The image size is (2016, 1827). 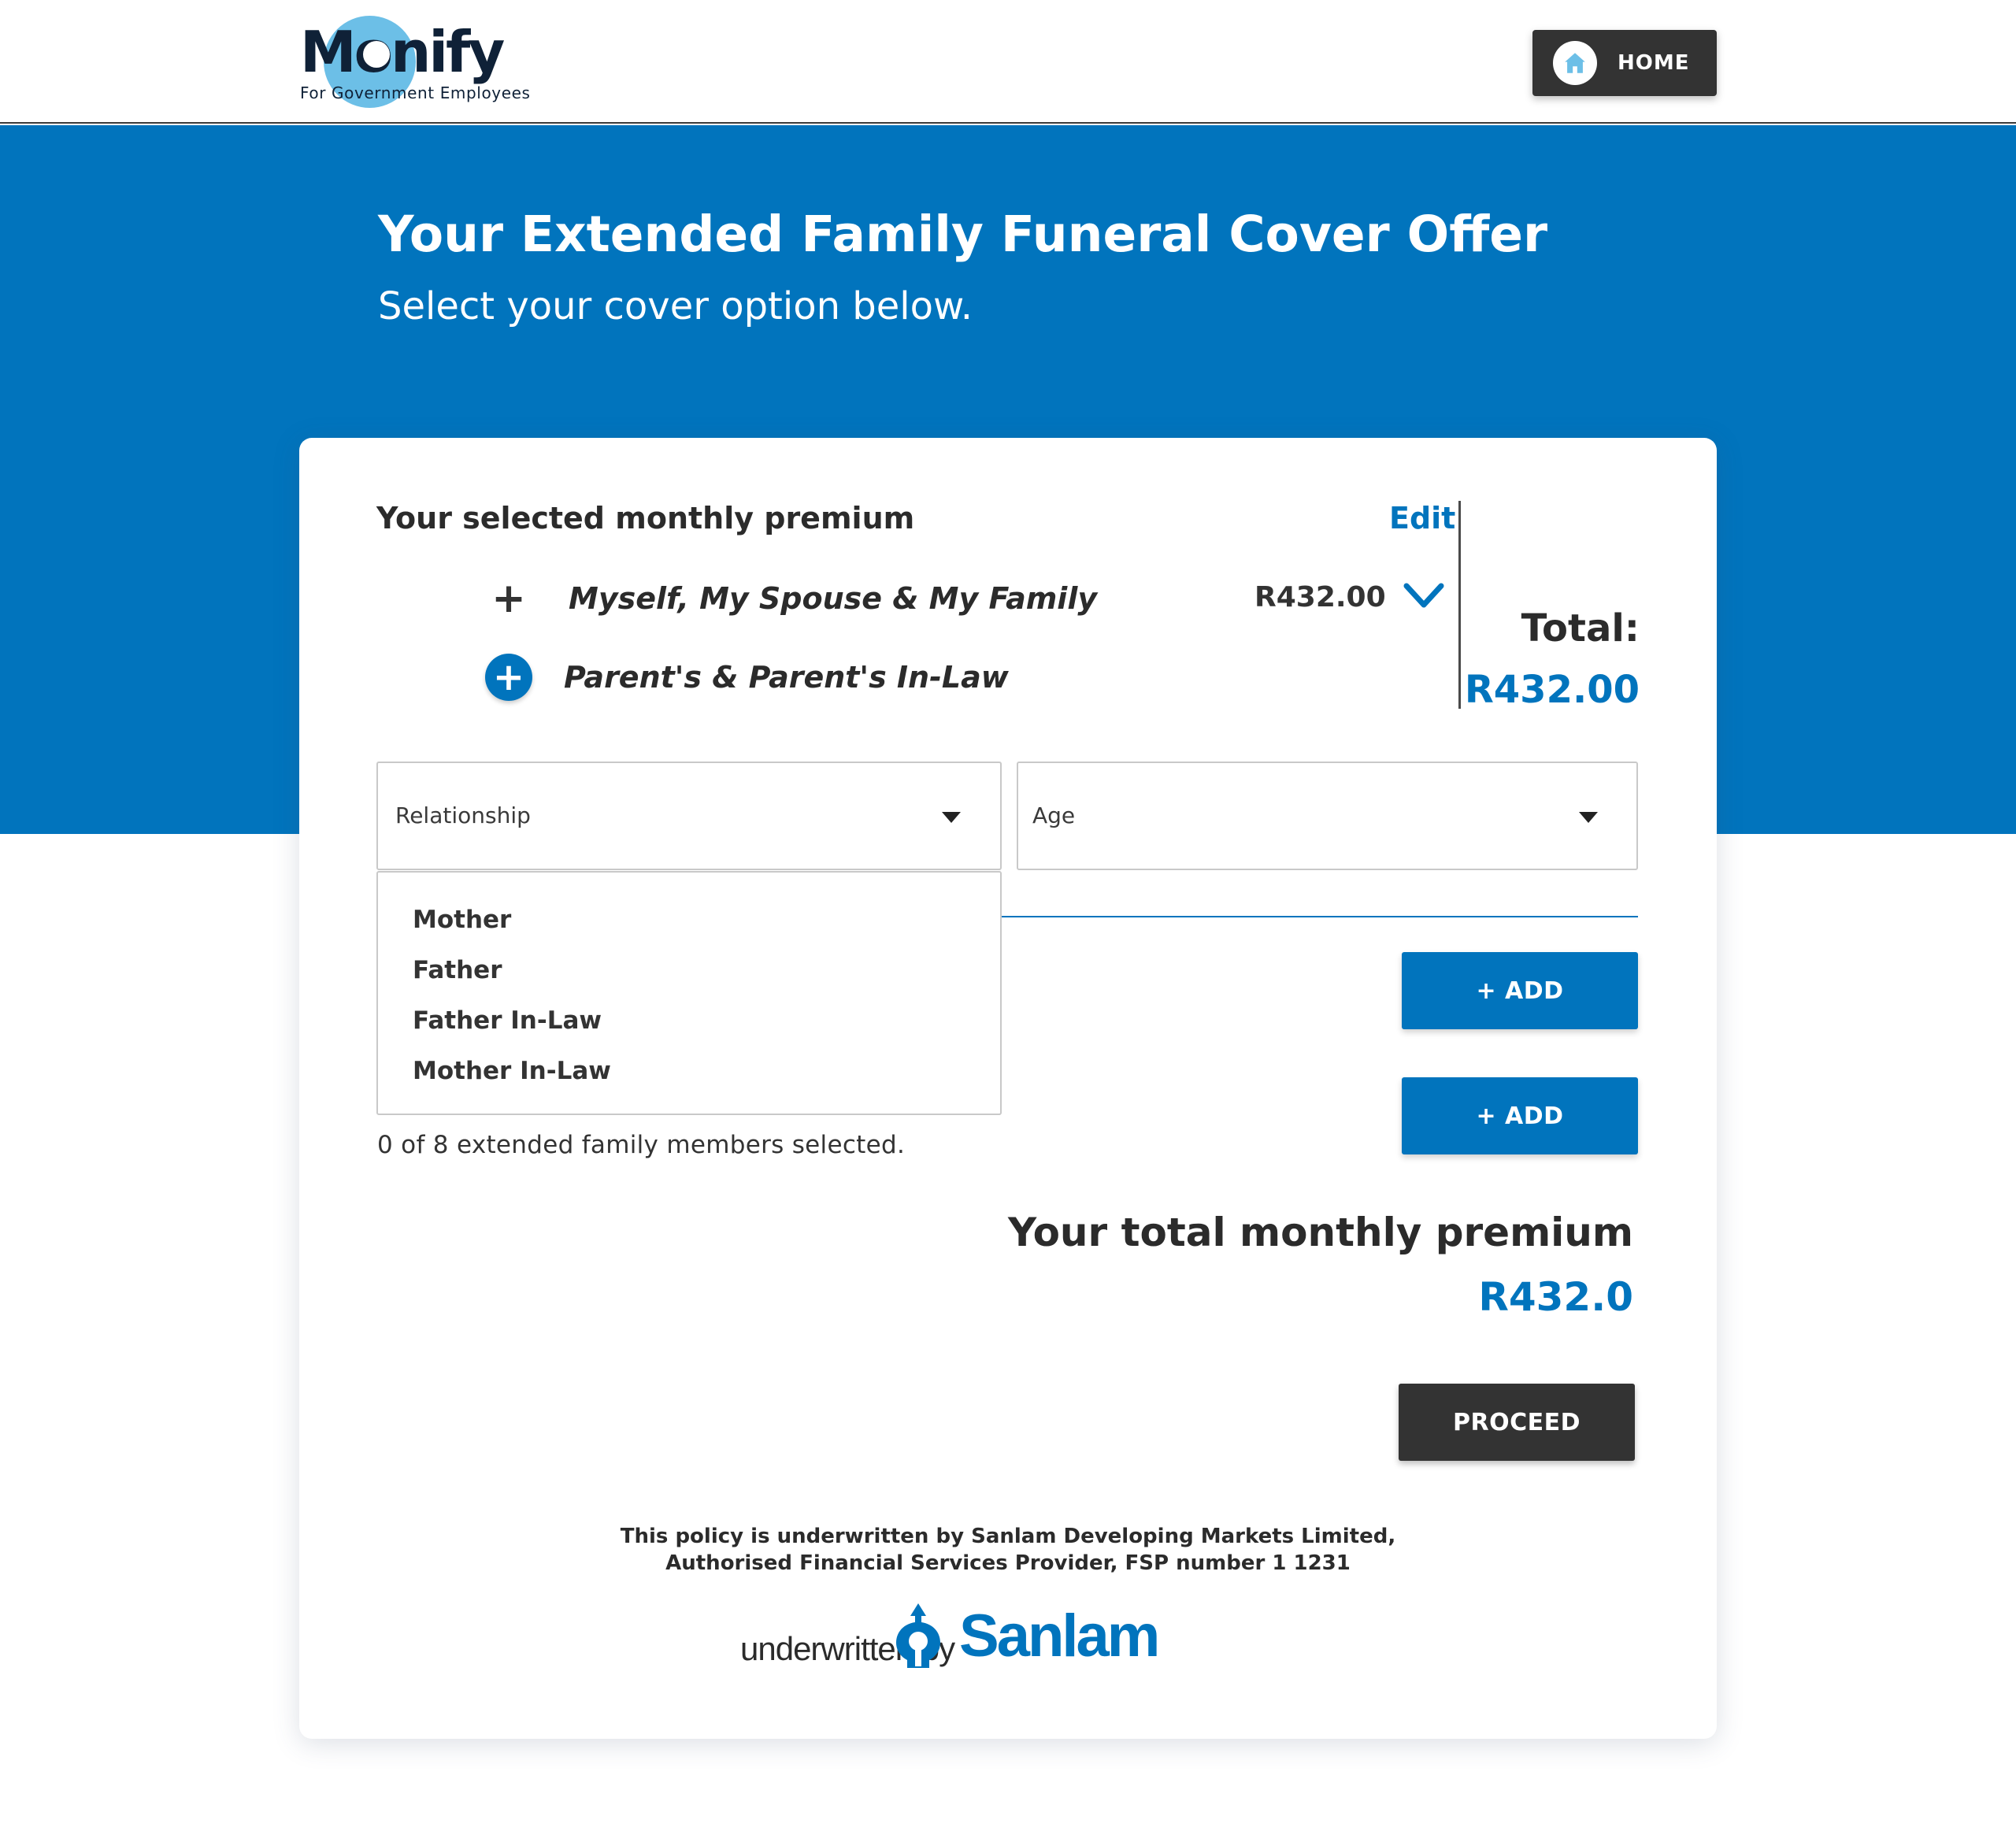 I want to click on option-price: R432.00, so click(x=1320, y=597).